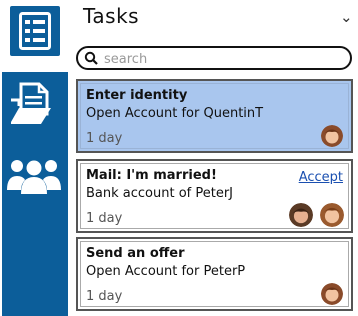  What do you see at coordinates (321, 177) in the screenshot?
I see `accept-link: Accept` at bounding box center [321, 177].